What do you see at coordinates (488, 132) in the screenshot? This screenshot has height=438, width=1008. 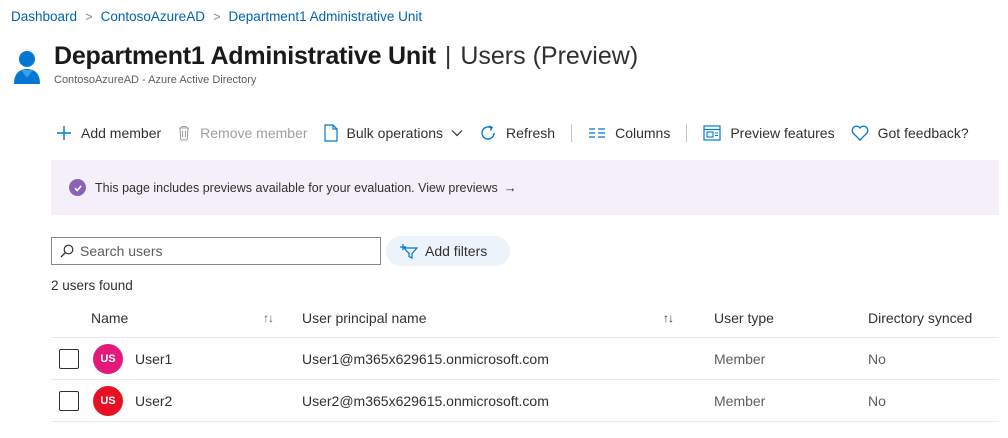 I see `refresh-icon` at bounding box center [488, 132].